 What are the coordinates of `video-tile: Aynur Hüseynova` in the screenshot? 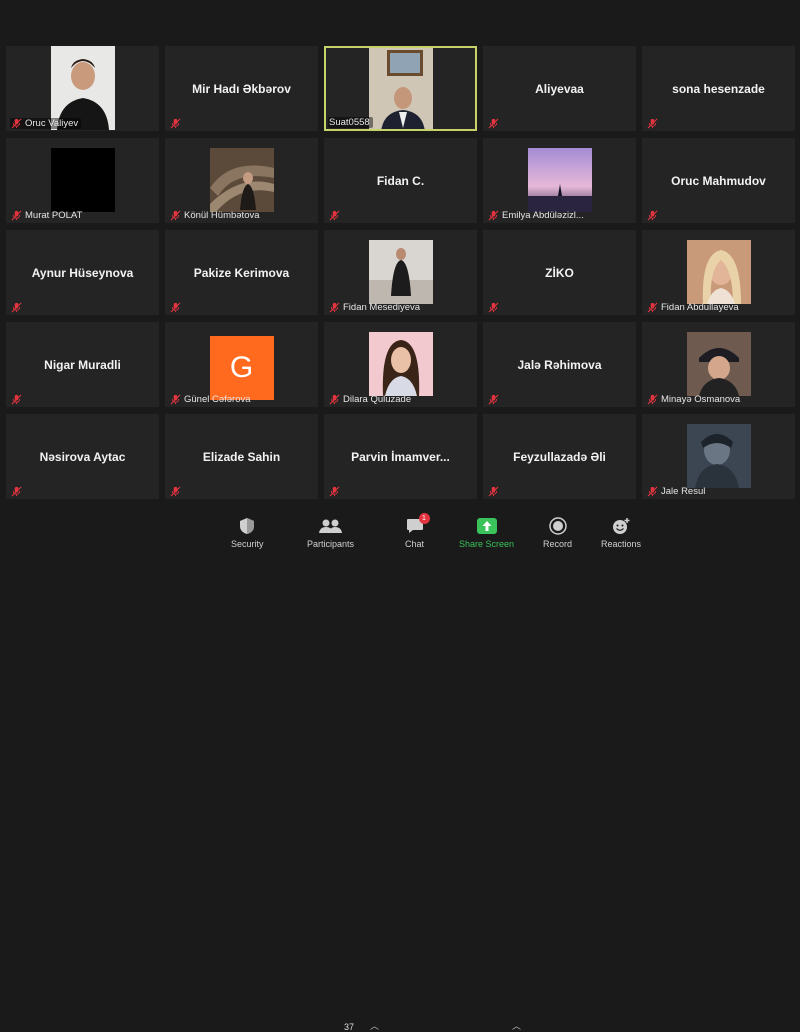 It's located at (82, 272).